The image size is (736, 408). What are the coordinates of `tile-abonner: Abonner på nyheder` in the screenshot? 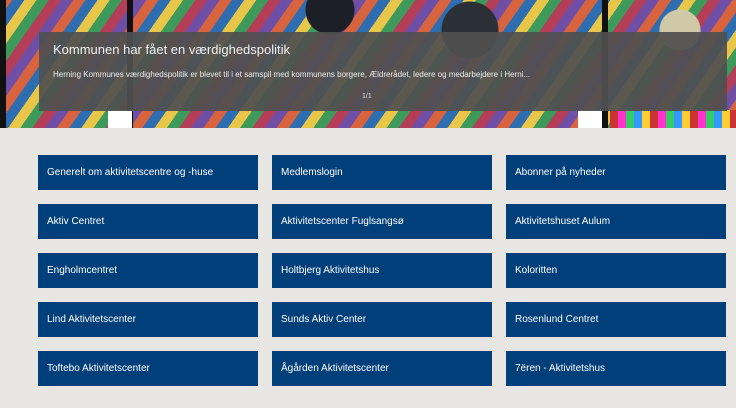 It's located at (616, 172).